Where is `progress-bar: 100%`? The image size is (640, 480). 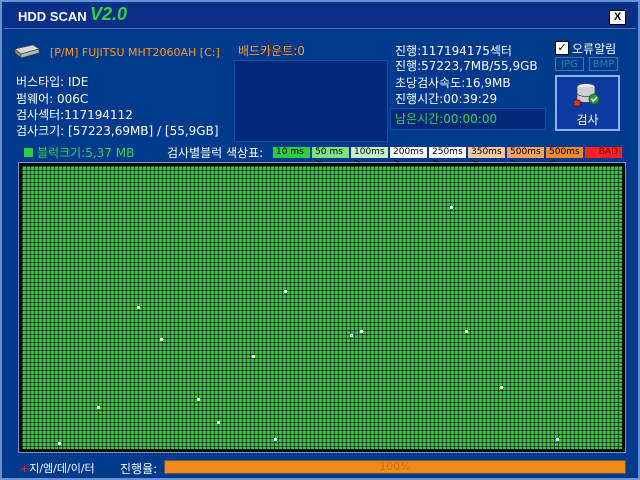
progress-bar: 100% is located at coordinates (395, 467).